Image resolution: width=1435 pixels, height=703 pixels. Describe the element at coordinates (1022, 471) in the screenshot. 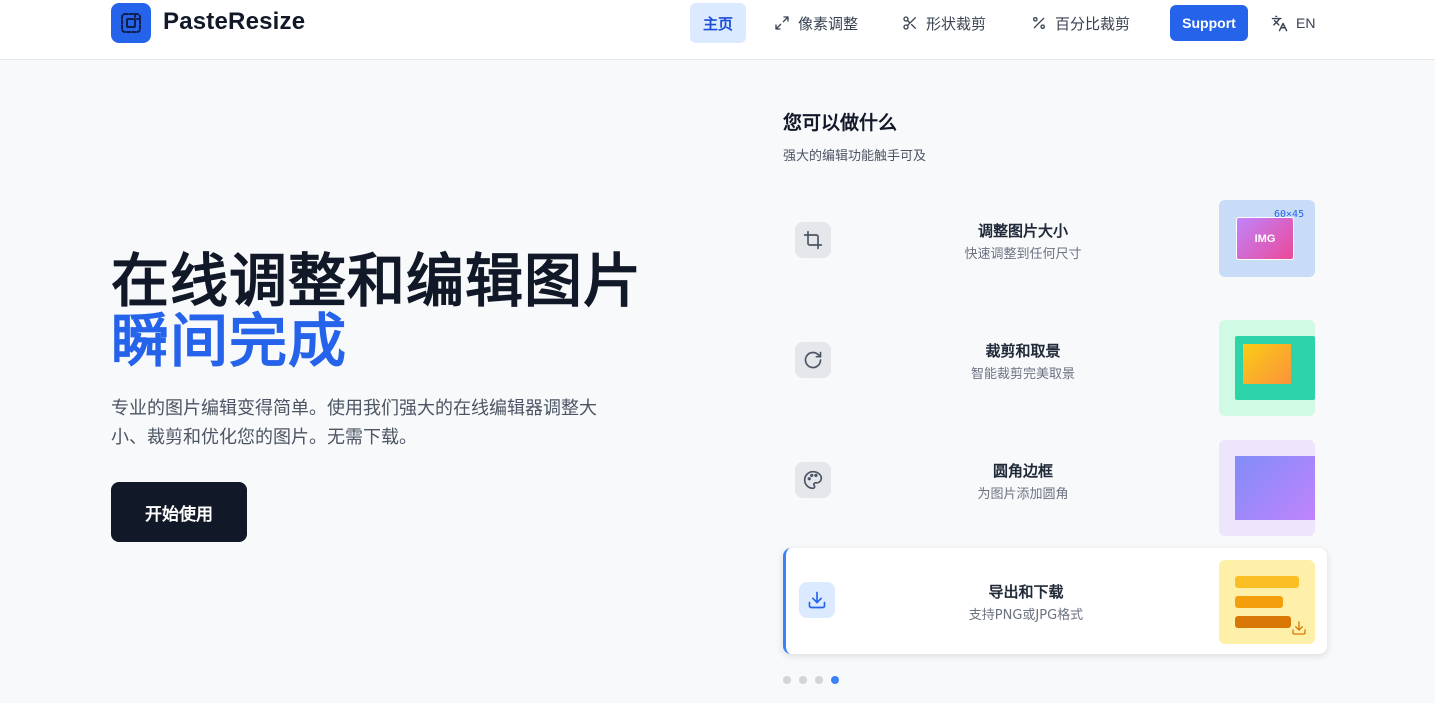

I see `feature-title: 圆角边框` at that location.